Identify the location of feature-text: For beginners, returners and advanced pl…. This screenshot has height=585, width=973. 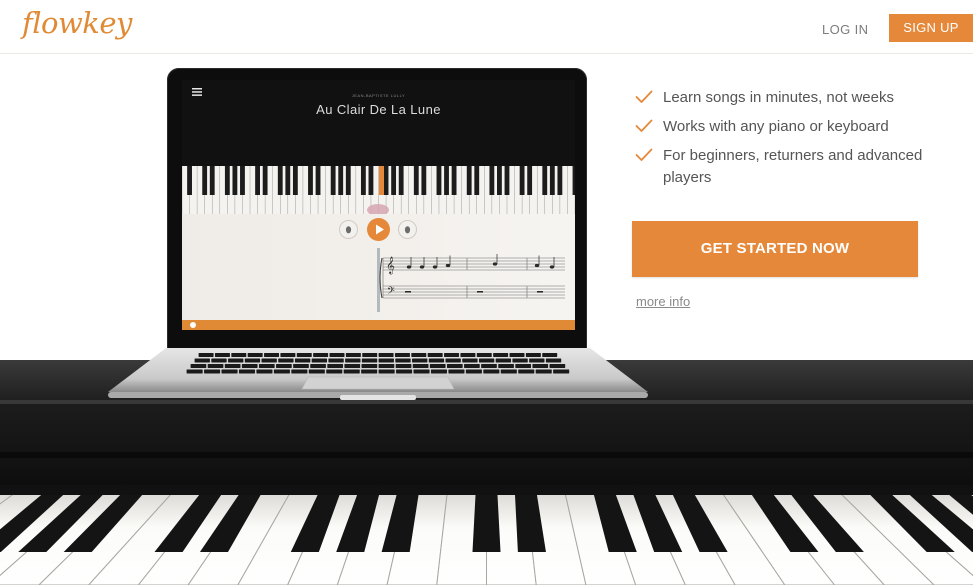
(793, 166).